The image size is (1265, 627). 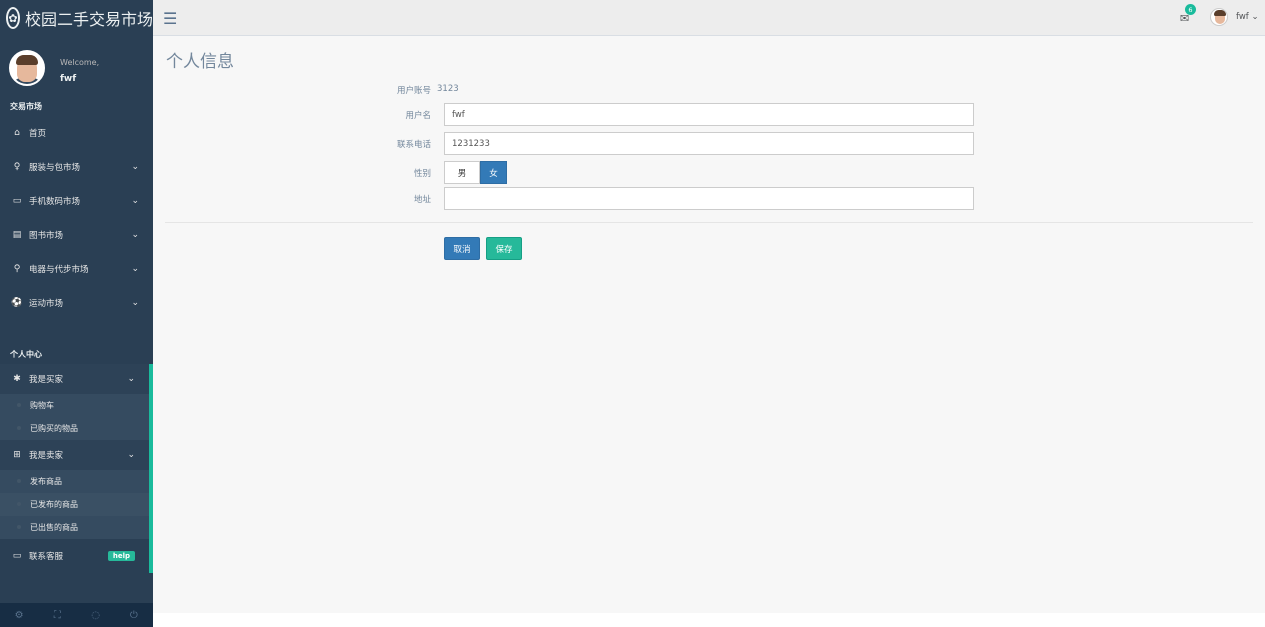 What do you see at coordinates (17, 455) in the screenshot?
I see `sitemap-icon: ⊞` at bounding box center [17, 455].